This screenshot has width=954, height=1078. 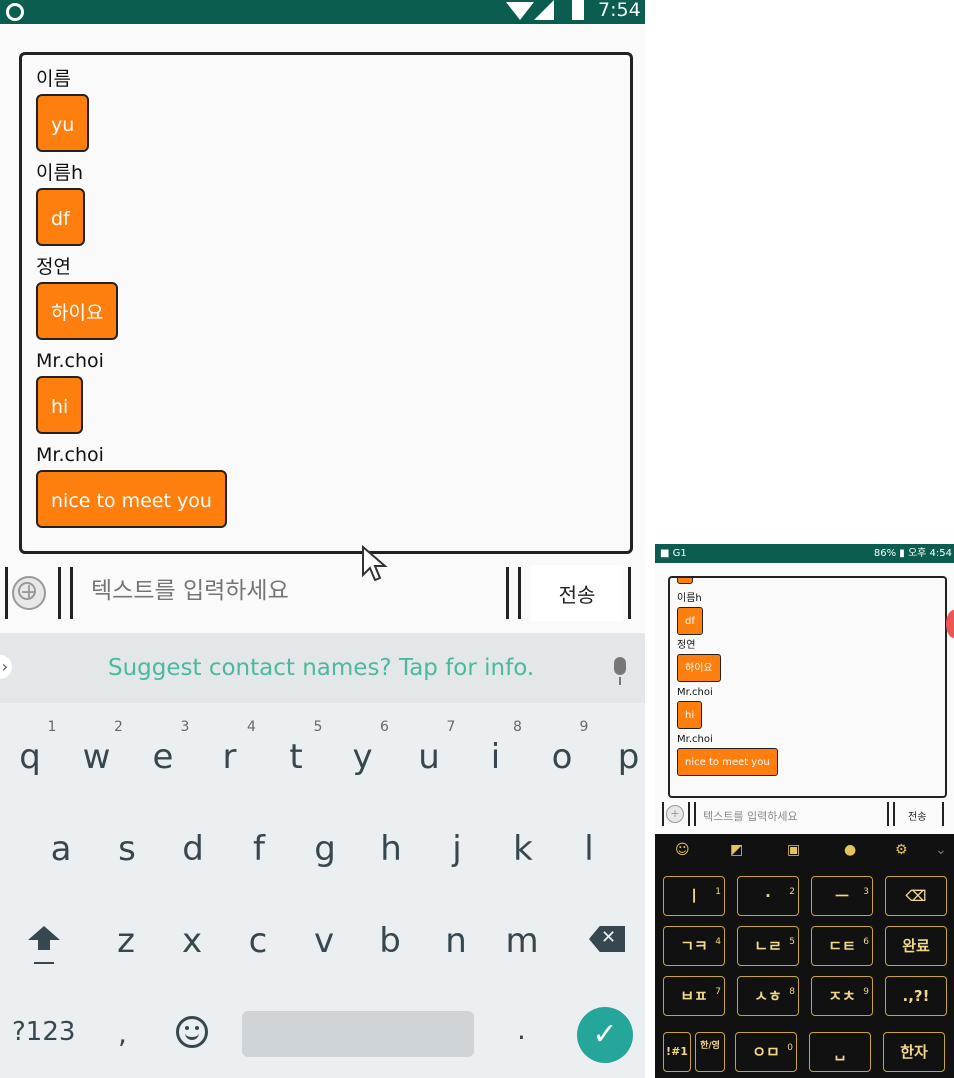 I want to click on key-w: w, so click(x=97, y=757).